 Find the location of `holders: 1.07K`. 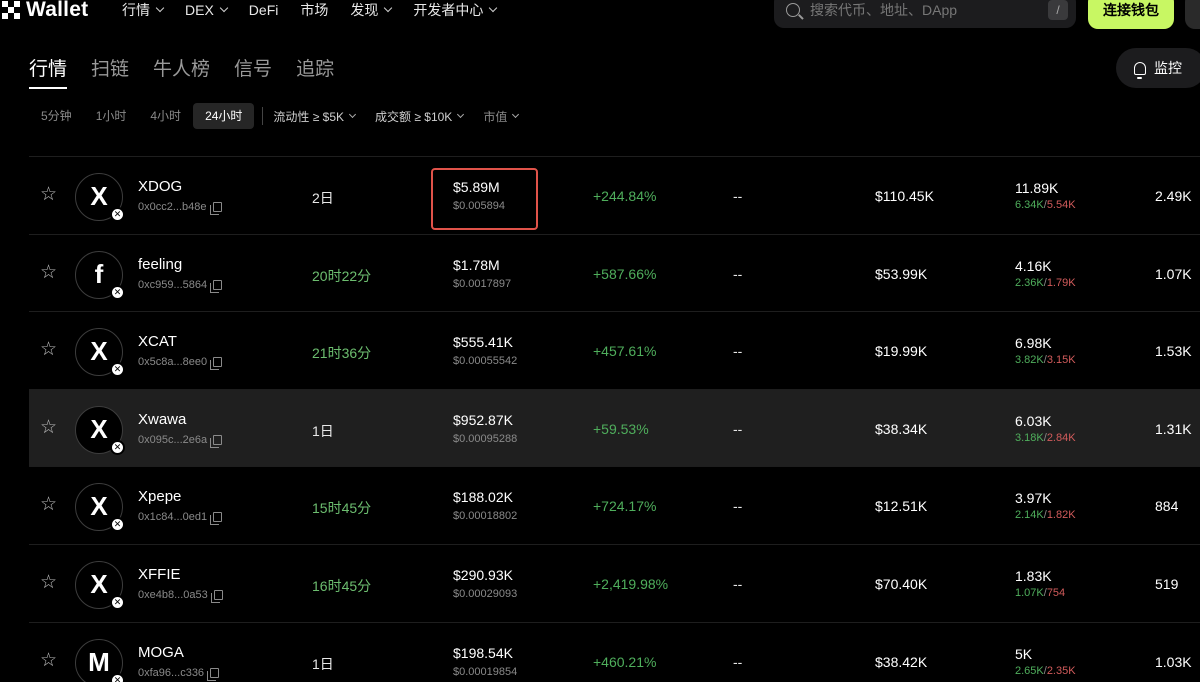

holders: 1.07K is located at coordinates (1173, 273).